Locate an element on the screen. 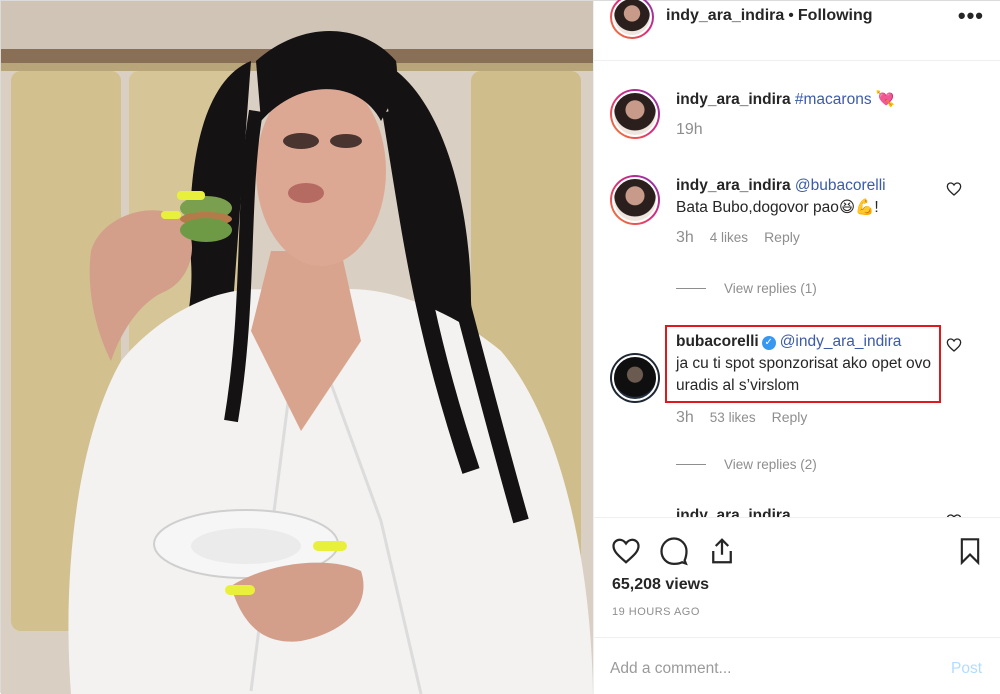  comment-text: Bata Bubo,dogovor pao😆💪! is located at coordinates (777, 207).